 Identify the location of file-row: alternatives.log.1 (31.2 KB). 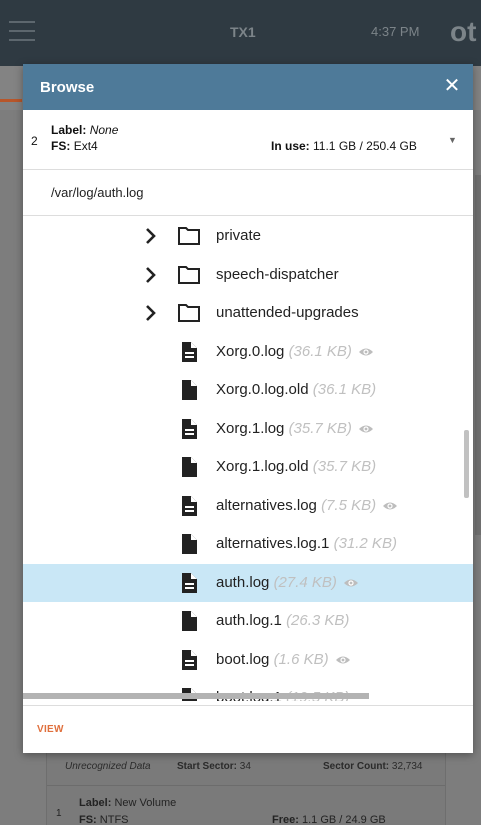
(248, 544).